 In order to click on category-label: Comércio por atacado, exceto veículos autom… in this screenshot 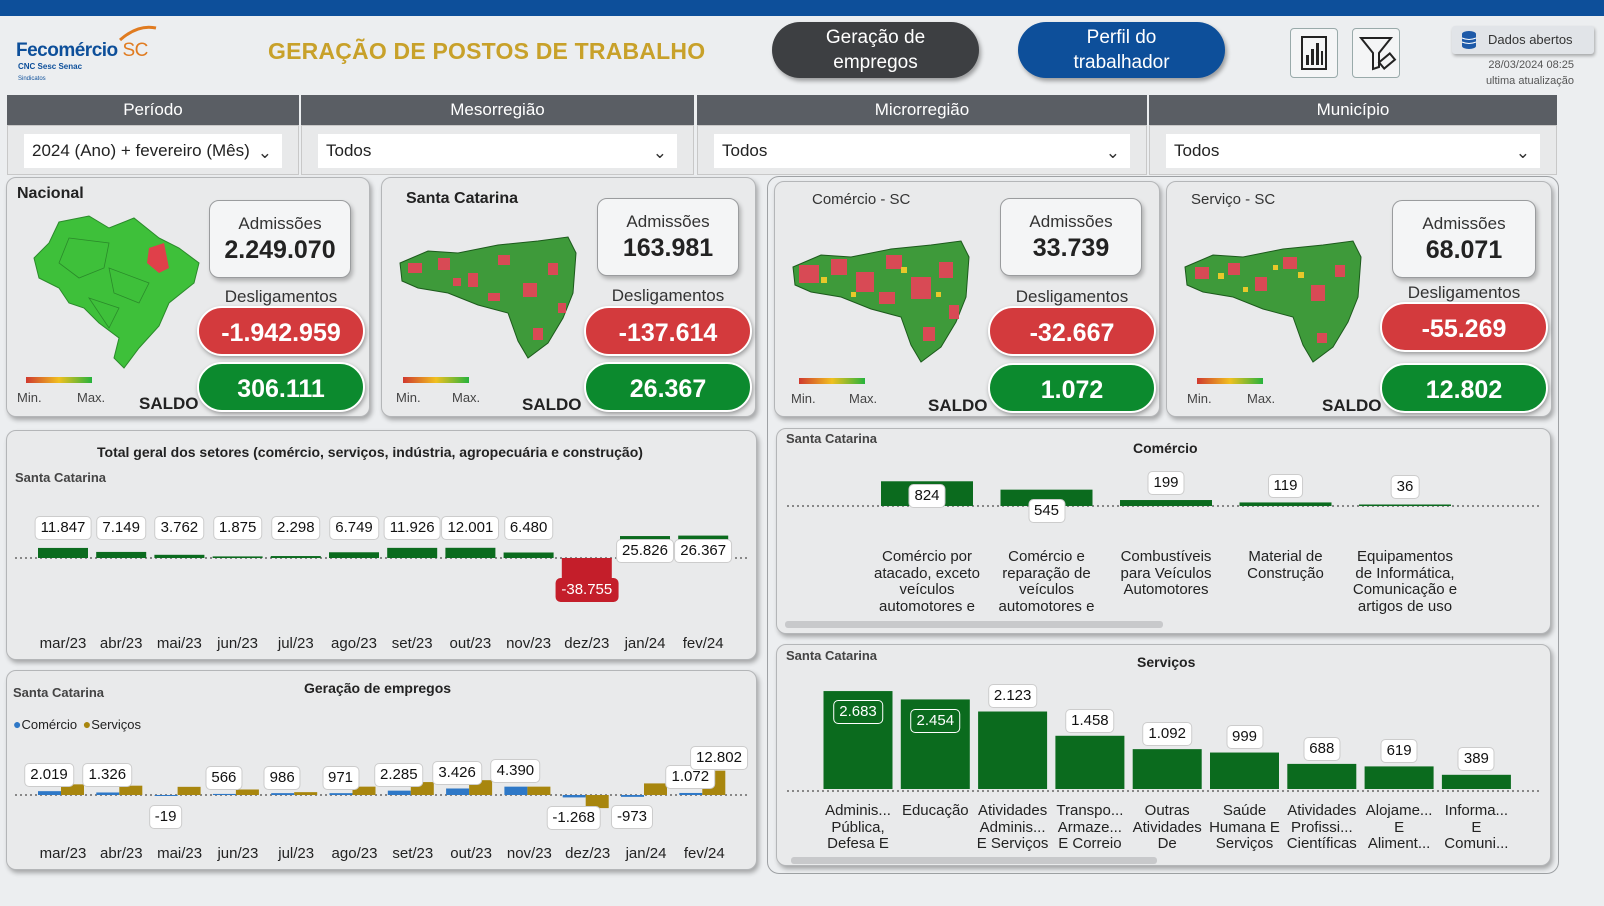, I will do `click(927, 582)`.